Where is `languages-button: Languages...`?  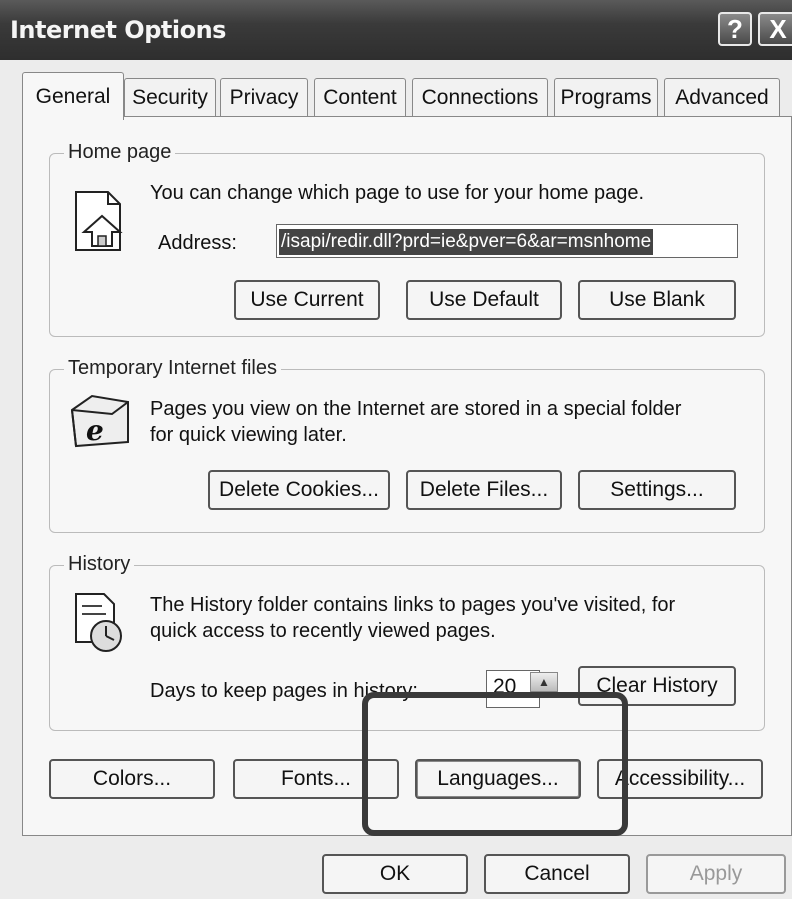
languages-button: Languages... is located at coordinates (498, 779).